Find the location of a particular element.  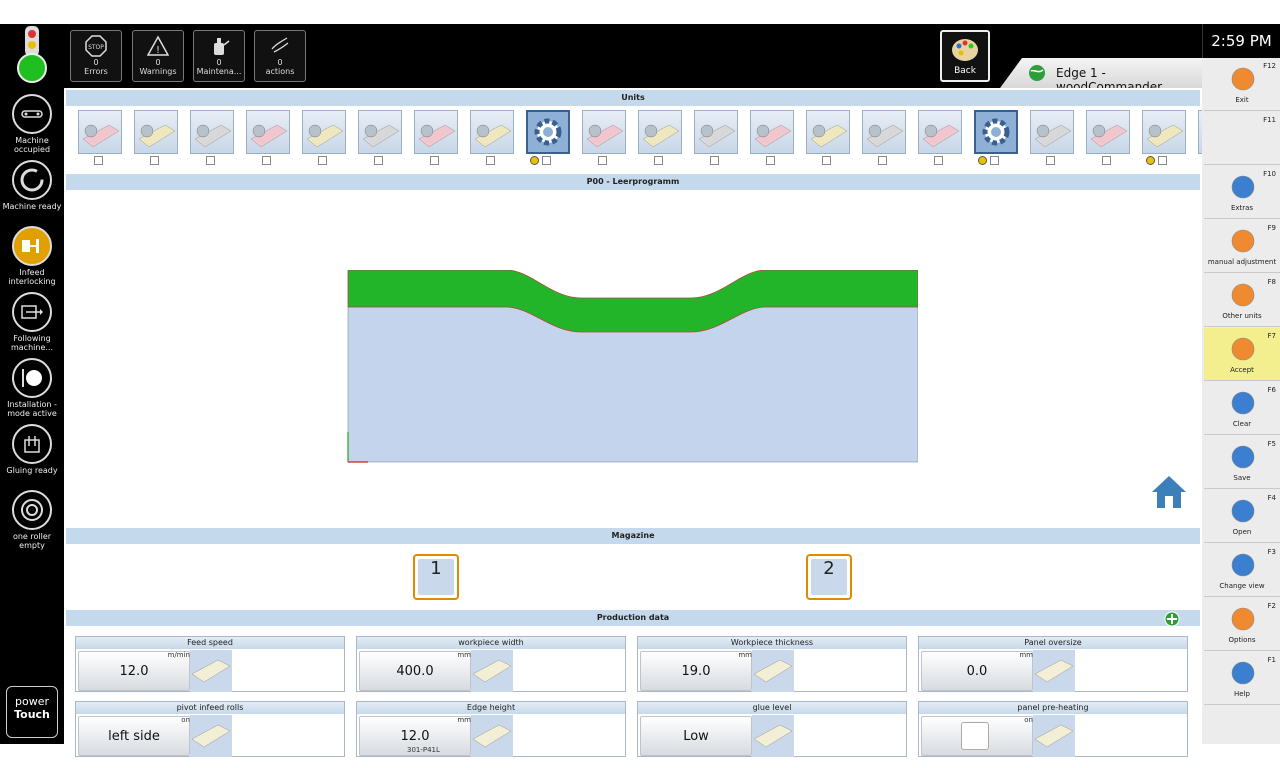

manual-adjustment-icon is located at coordinates (1243, 241).